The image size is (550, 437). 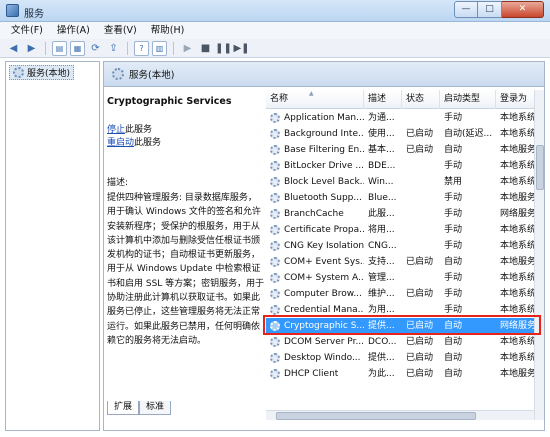 What do you see at coordinates (120, 30) in the screenshot?
I see `menu-view: 查看(V)` at bounding box center [120, 30].